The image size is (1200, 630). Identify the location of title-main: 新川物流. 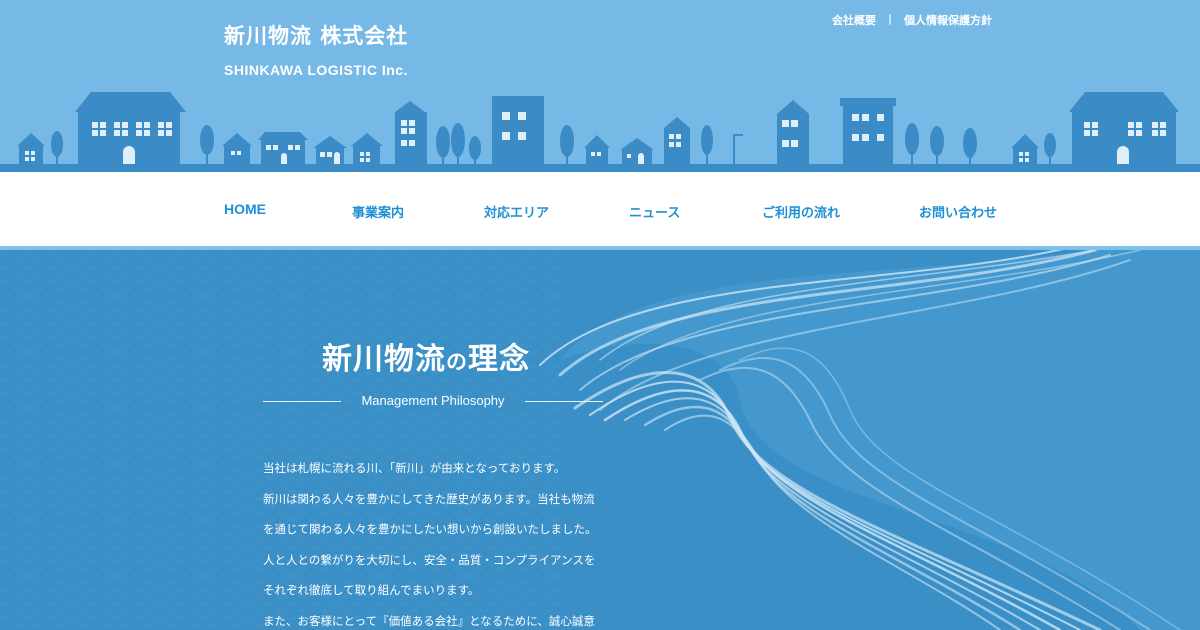
(384, 359).